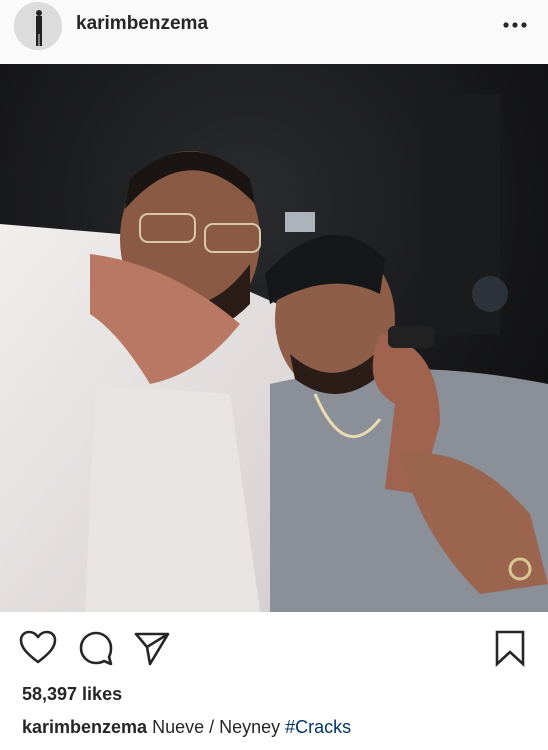  Describe the element at coordinates (38, 648) in the screenshot. I see `heart-icon` at that location.